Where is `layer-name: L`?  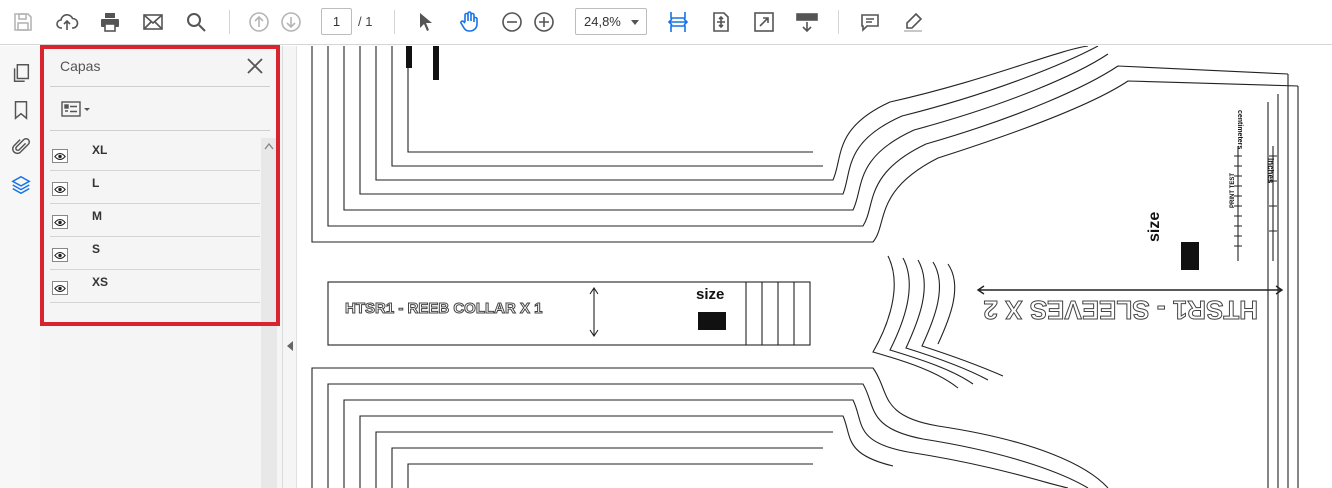
layer-name: L is located at coordinates (96, 183).